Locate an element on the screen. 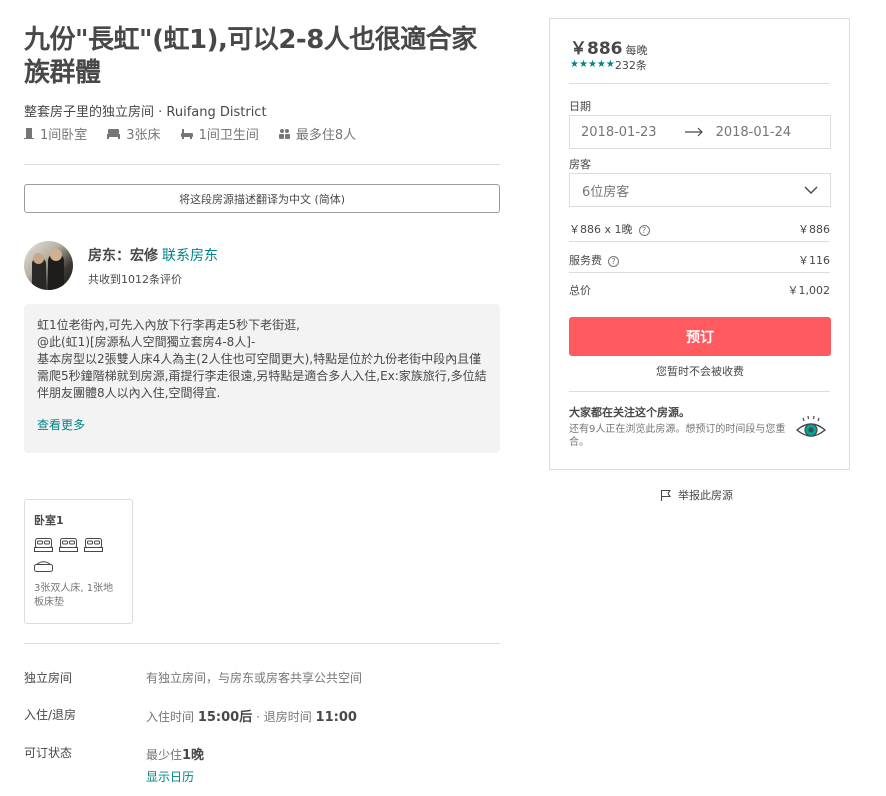 The height and width of the screenshot is (796, 886). host-avatar is located at coordinates (48, 265).